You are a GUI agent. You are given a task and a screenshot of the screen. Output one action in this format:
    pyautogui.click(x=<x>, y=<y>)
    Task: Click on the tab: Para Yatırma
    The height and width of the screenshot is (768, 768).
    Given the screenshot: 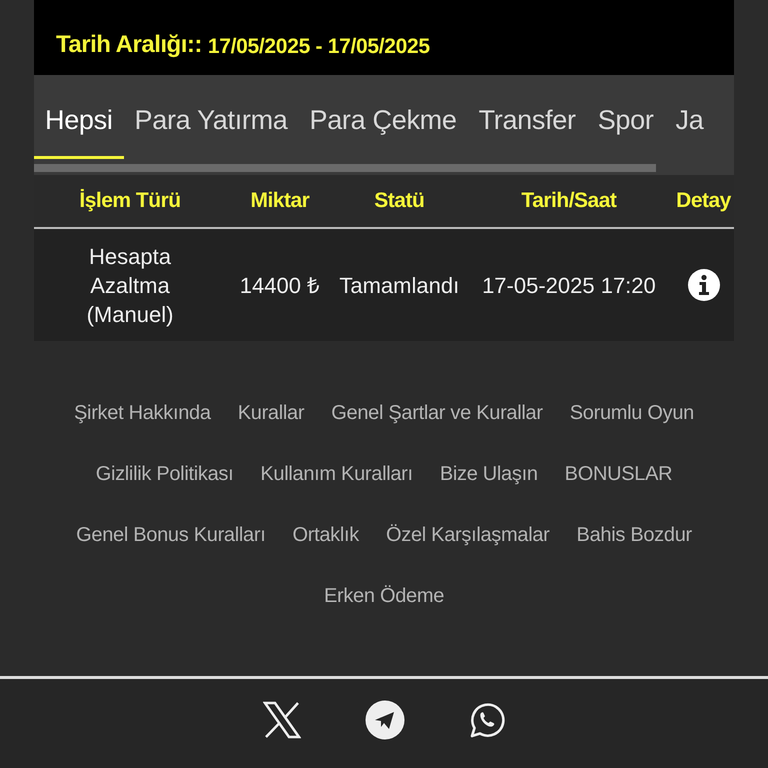 What is the action you would take?
    pyautogui.click(x=211, y=132)
    